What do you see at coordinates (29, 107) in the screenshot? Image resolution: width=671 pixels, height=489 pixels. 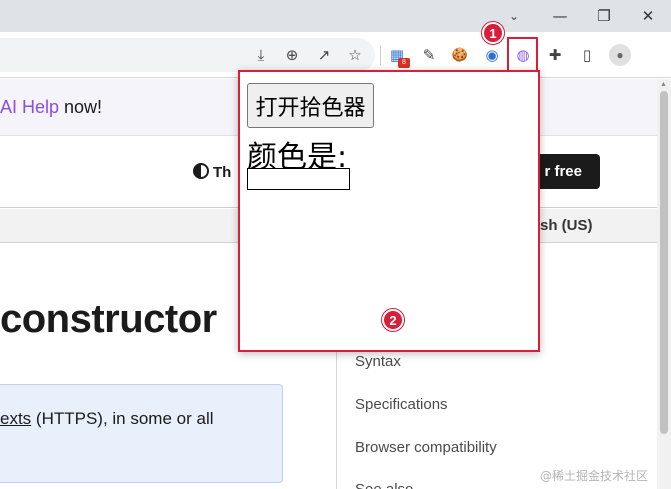 I see `ai-help-link: AI Help` at bounding box center [29, 107].